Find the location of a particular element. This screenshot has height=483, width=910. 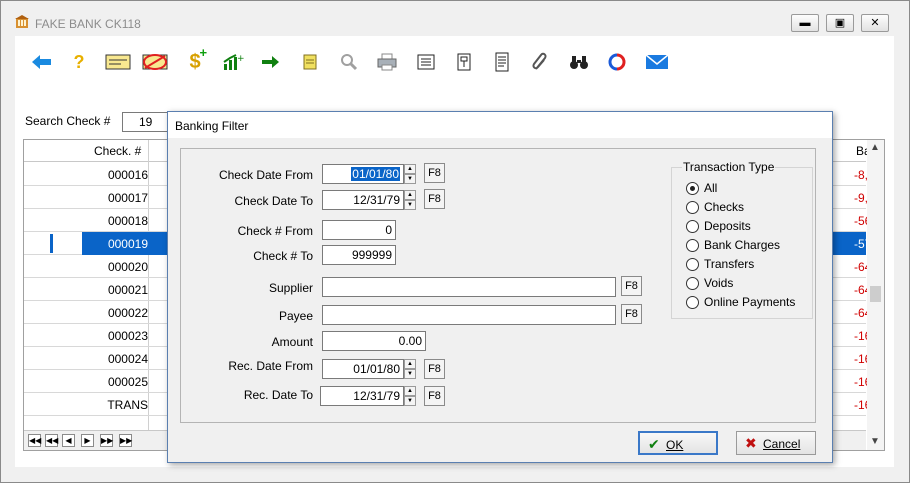

list-button is located at coordinates (426, 62).